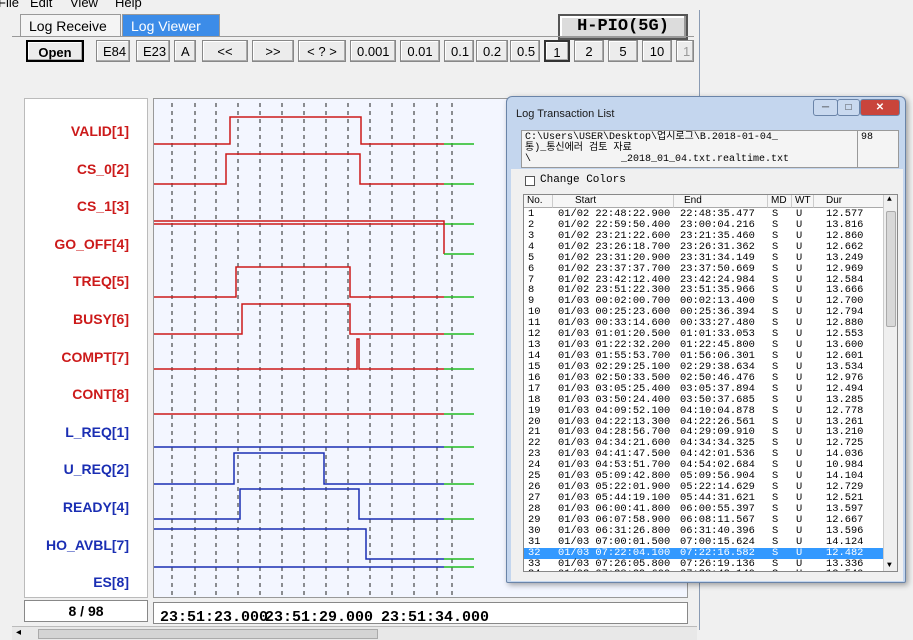  What do you see at coordinates (583, 180) in the screenshot?
I see `change-colors-label: Change Colors` at bounding box center [583, 180].